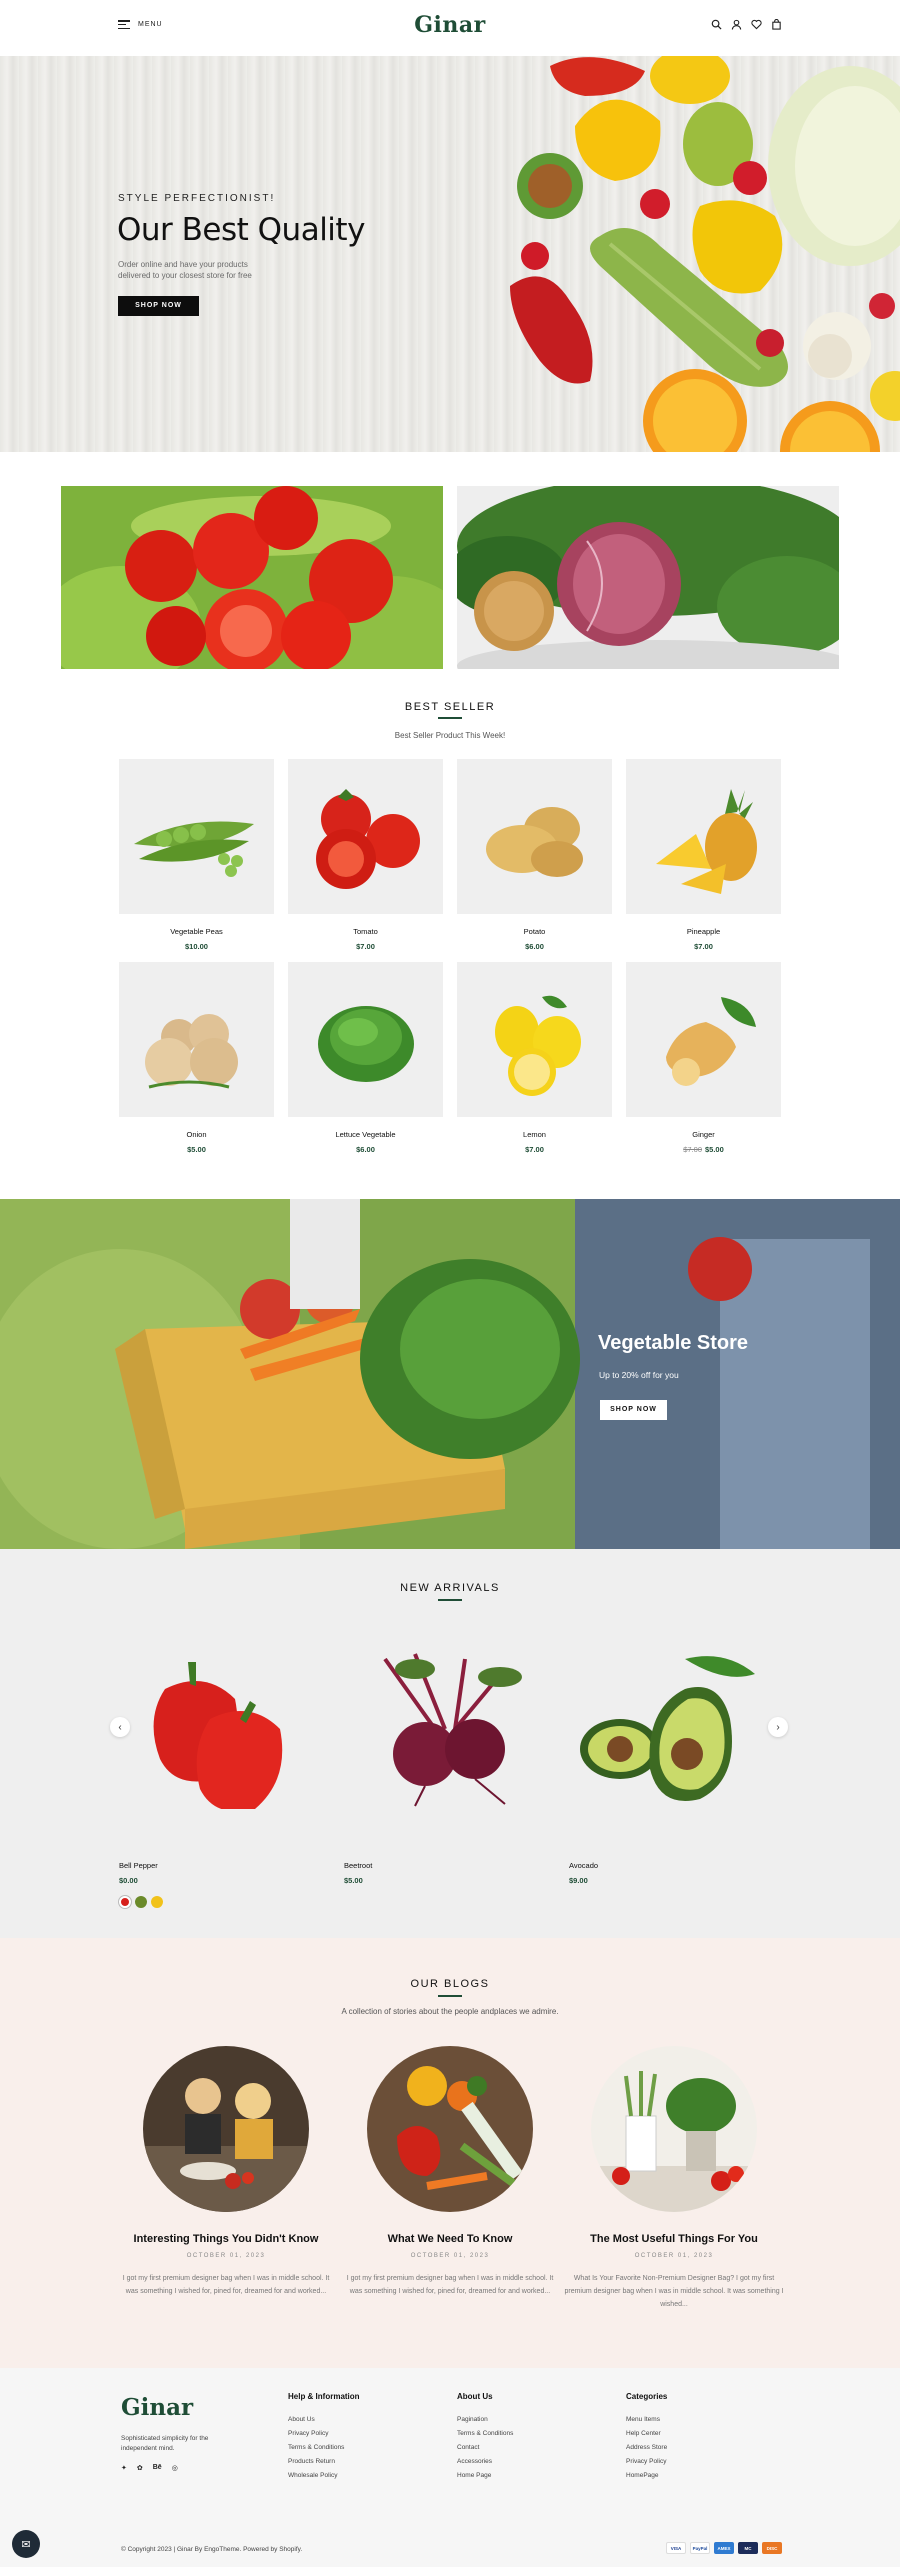 This screenshot has width=900, height=2567. Describe the element at coordinates (646, 2475) in the screenshot. I see `footer-link: HomePage` at that location.